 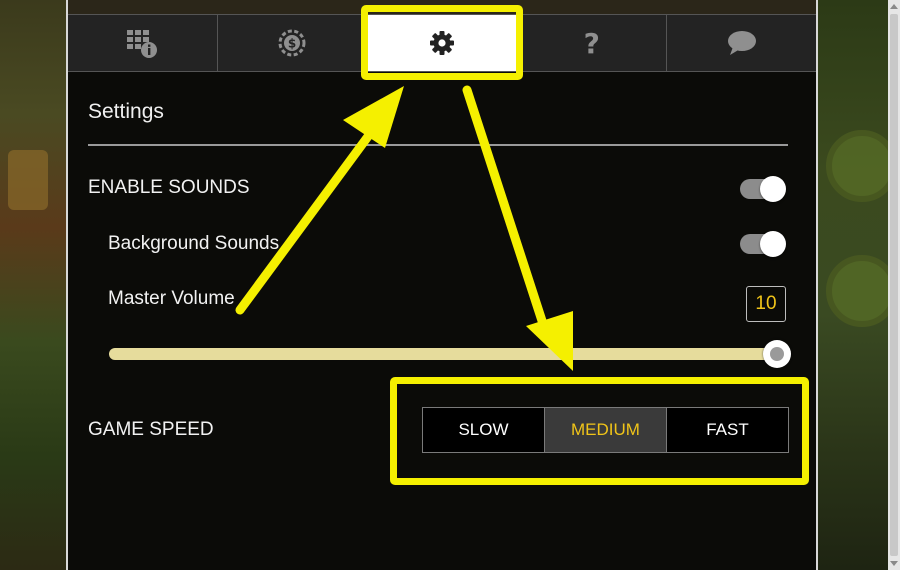 I want to click on game-speed-label: GAME SPEED, so click(x=151, y=429).